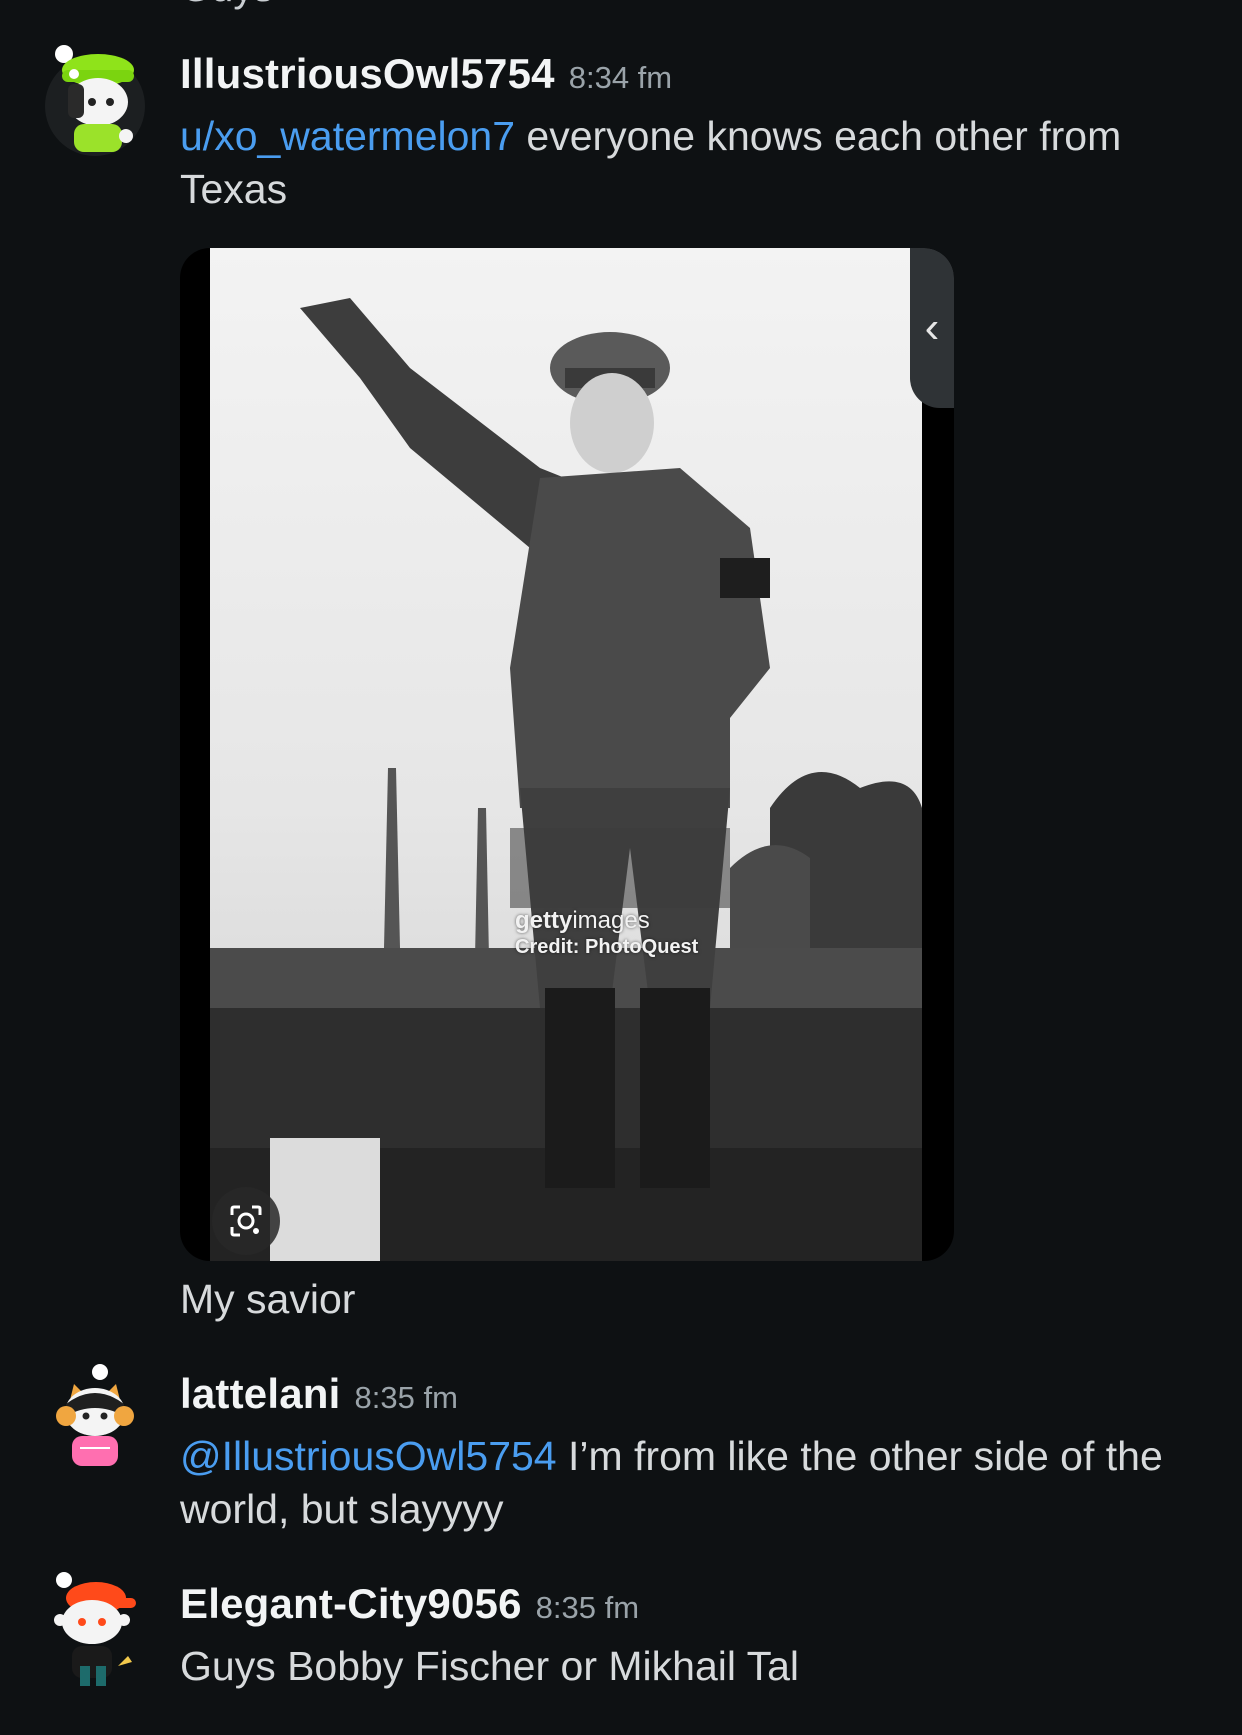 Image resolution: width=1242 pixels, height=1735 pixels. I want to click on username: Elegant-City9056, so click(351, 1604).